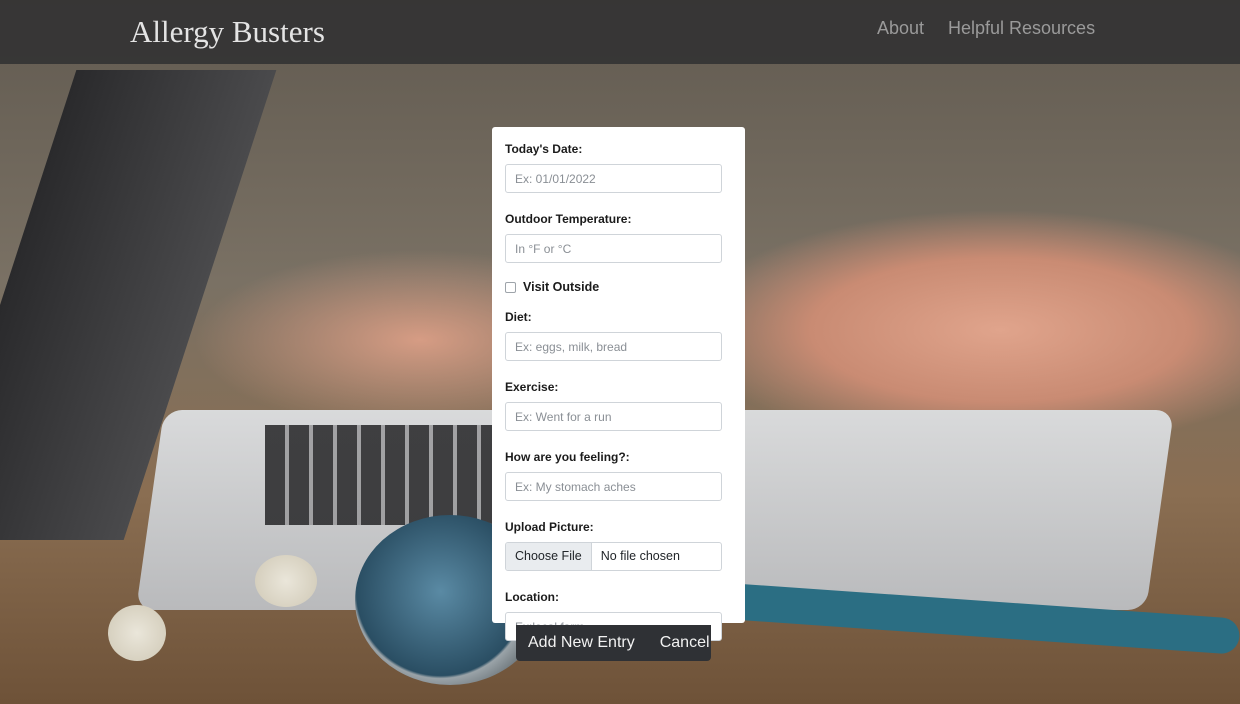  I want to click on form-action-bar: Add New Entry Cancel, so click(613, 643).